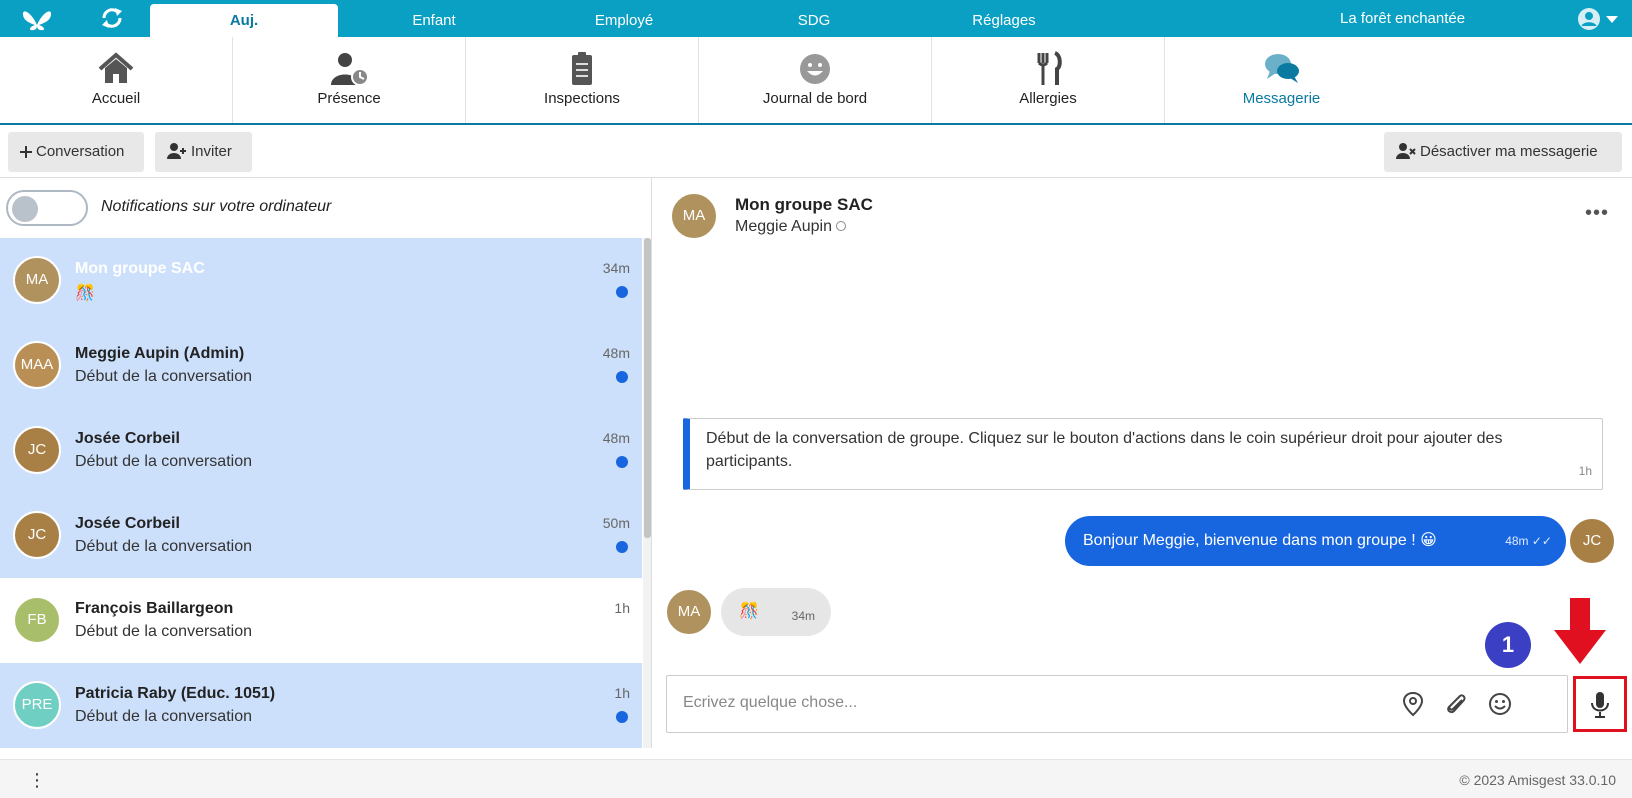 This screenshot has height=798, width=1632. Describe the element at coordinates (776, 612) in the screenshot. I see `incoming-message: 🎊 34m` at that location.